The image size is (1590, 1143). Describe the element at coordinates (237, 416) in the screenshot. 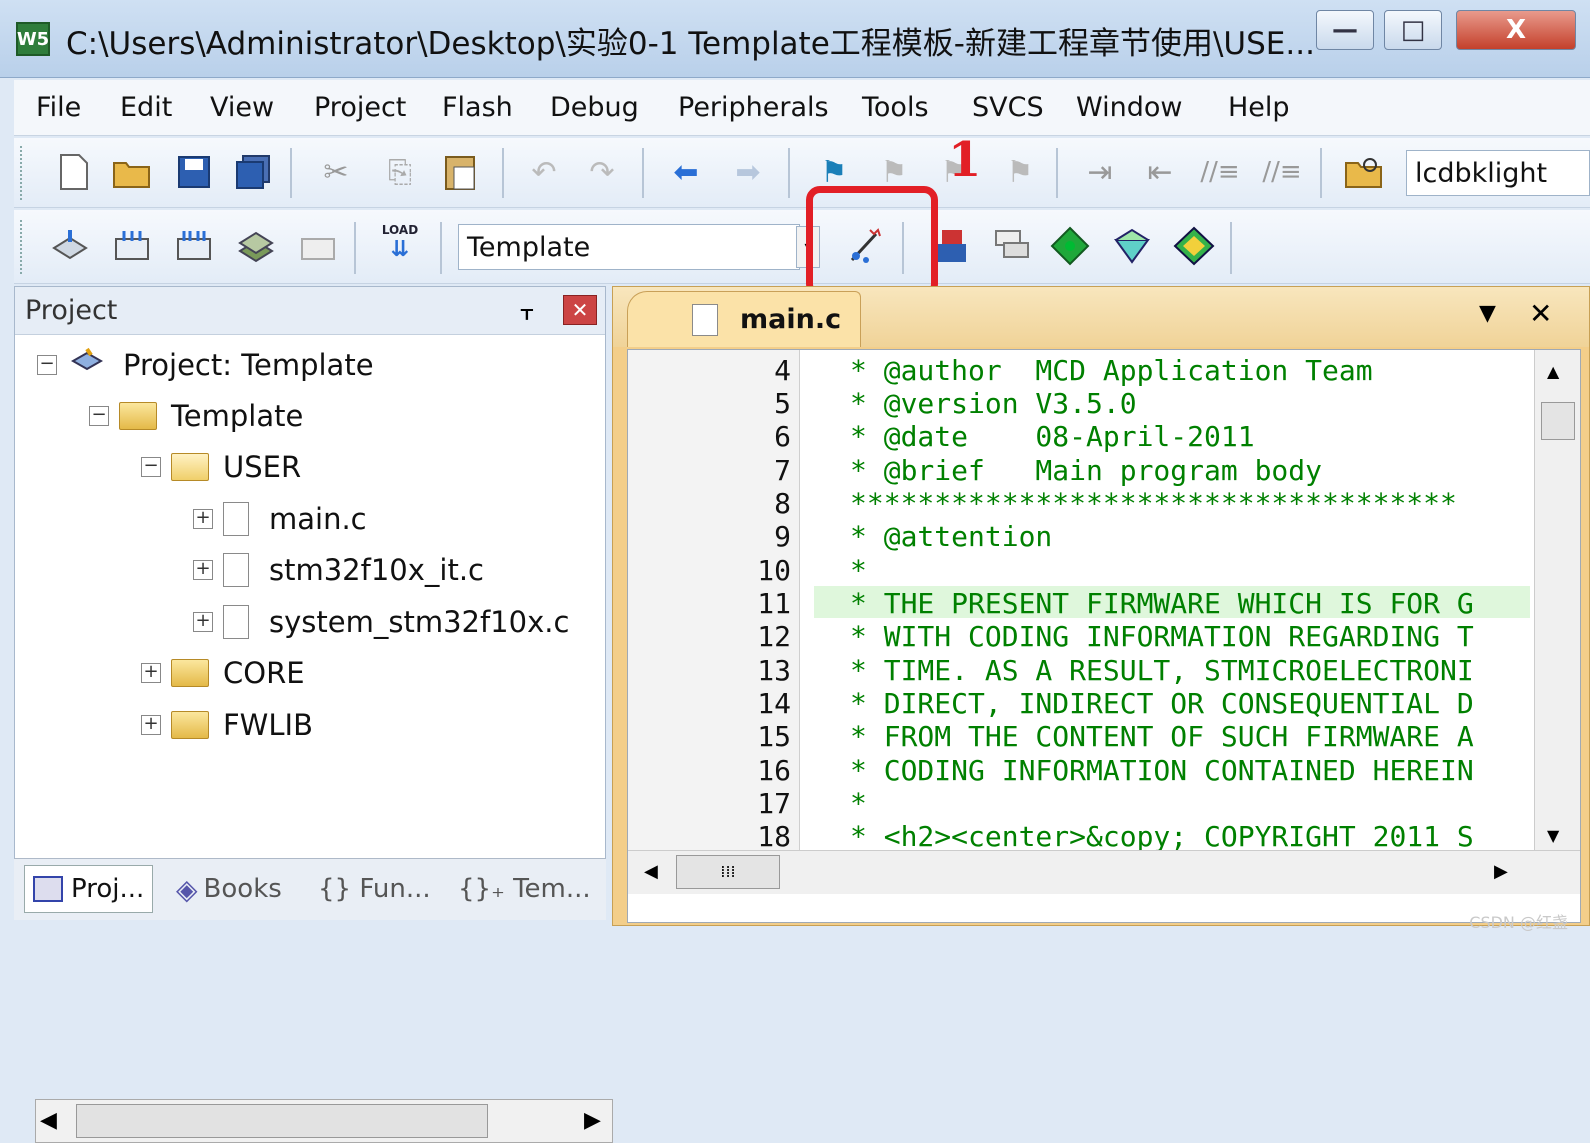

I see `tree-item-label: Template` at that location.